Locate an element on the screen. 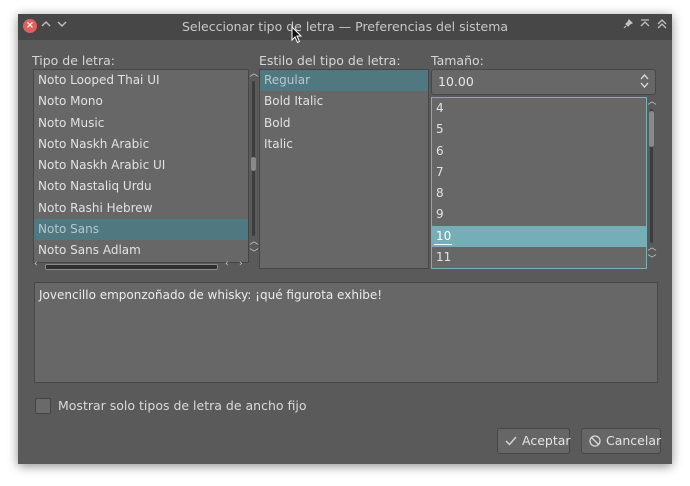 The height and width of the screenshot is (486, 690). cancel-icon is located at coordinates (595, 442).